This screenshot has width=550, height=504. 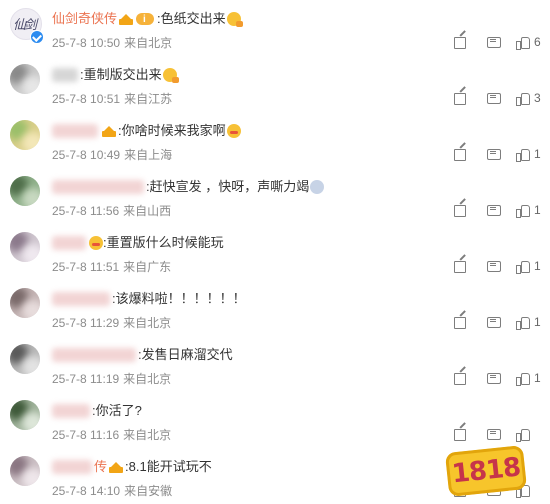 I want to click on comment-item: :重置版什么时候能玩 25-7-8 11:51 来自广东 1, so click(x=275, y=252).